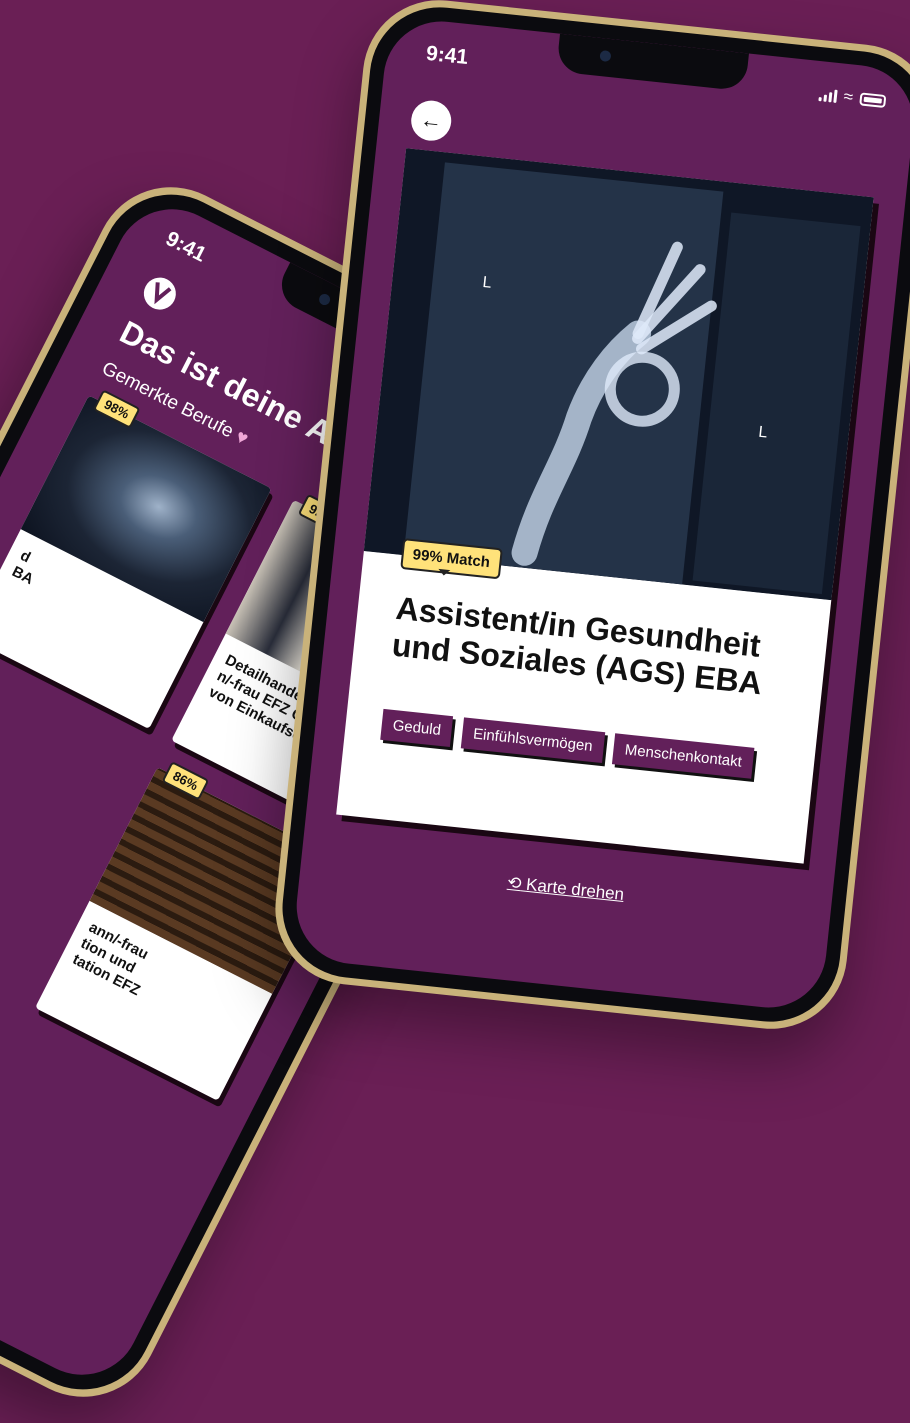 The image size is (910, 1423). I want to click on status-indicators: ≈, so click(852, 97).